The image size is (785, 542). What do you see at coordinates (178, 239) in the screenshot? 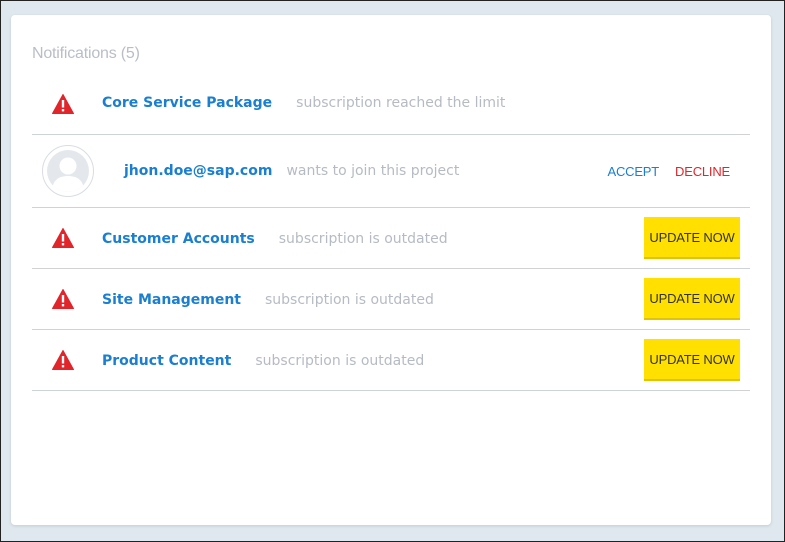
I see `notification-title: Customer Accounts` at bounding box center [178, 239].